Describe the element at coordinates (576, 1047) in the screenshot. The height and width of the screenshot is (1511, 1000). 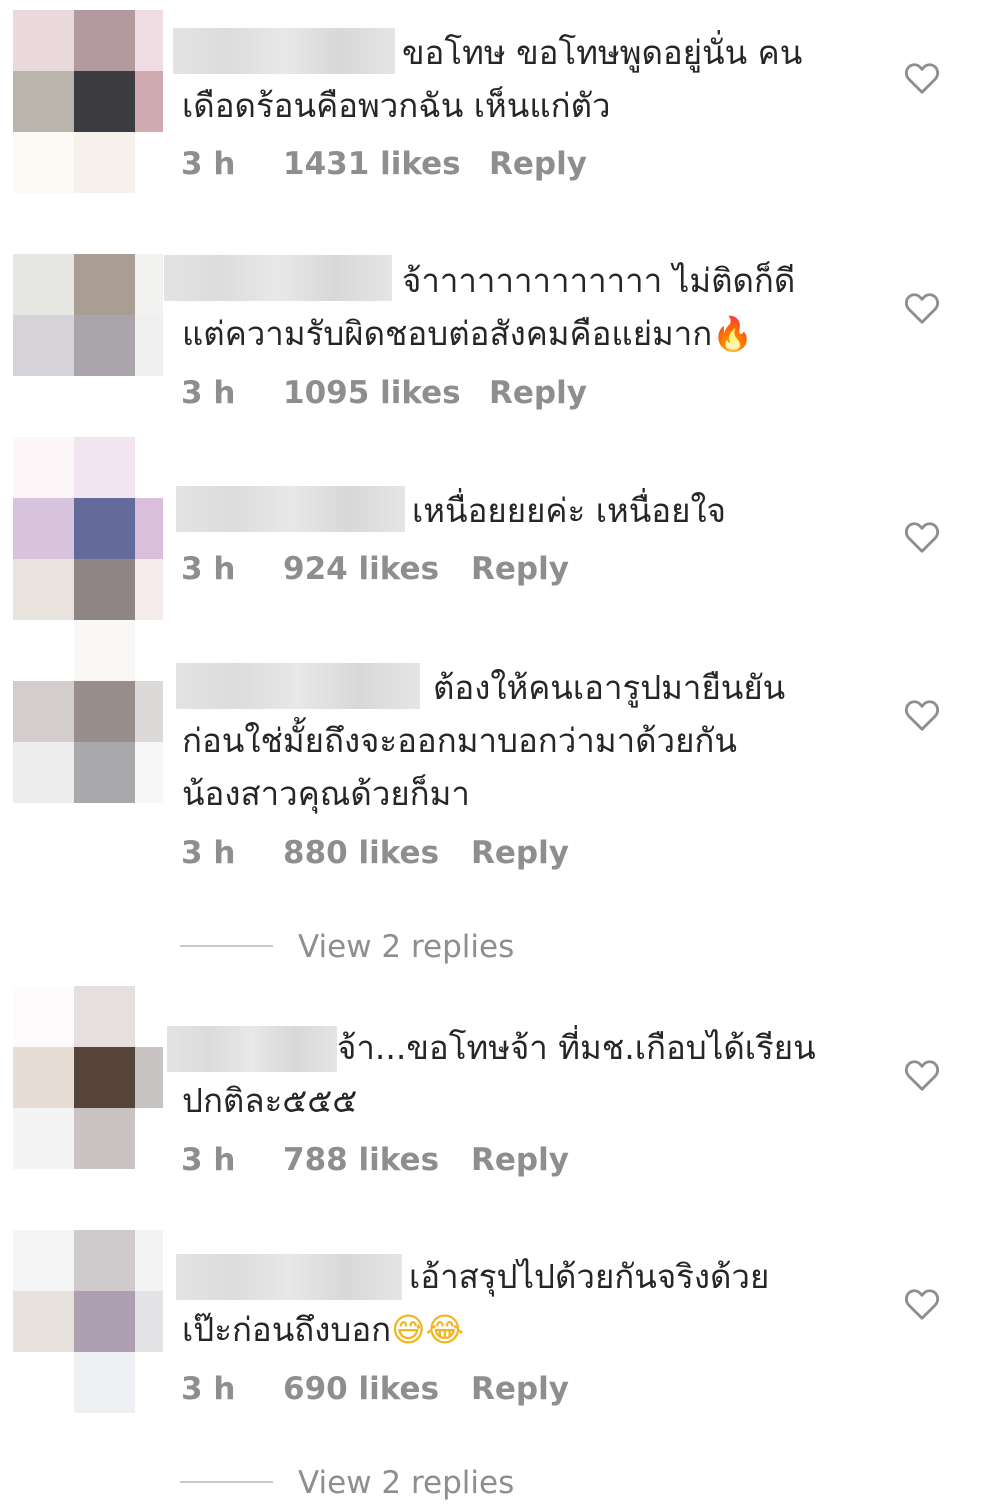
I see `comment-text: จ้า...ขอโทษจ้า ที่มช.เกือบได้เรียน` at that location.